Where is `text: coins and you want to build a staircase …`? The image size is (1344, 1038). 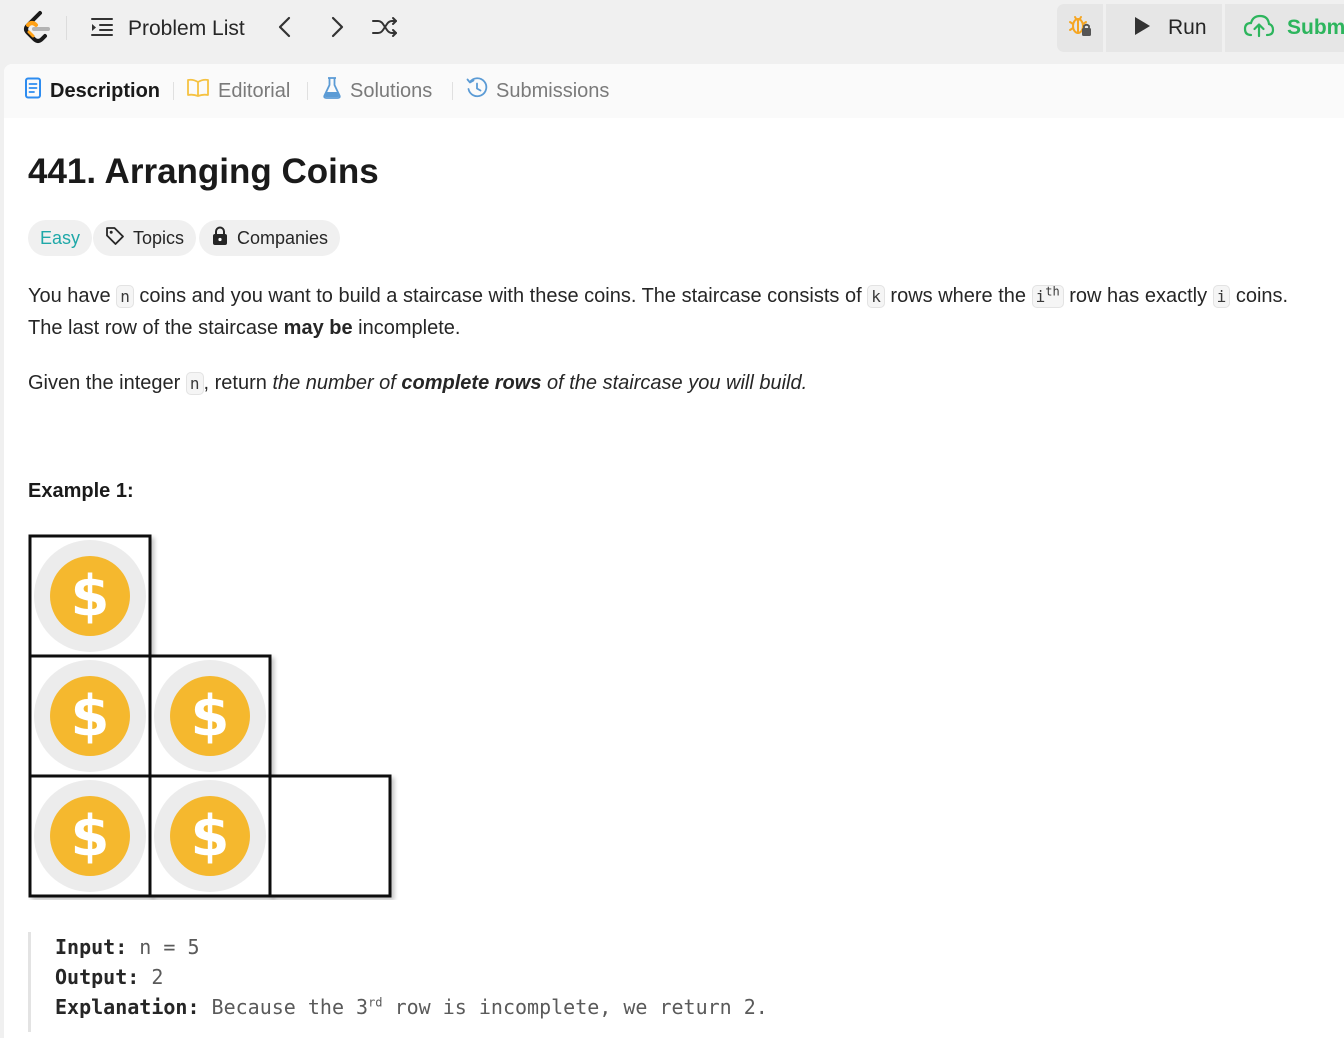
text: coins and you want to build a staircase … is located at coordinates (500, 296).